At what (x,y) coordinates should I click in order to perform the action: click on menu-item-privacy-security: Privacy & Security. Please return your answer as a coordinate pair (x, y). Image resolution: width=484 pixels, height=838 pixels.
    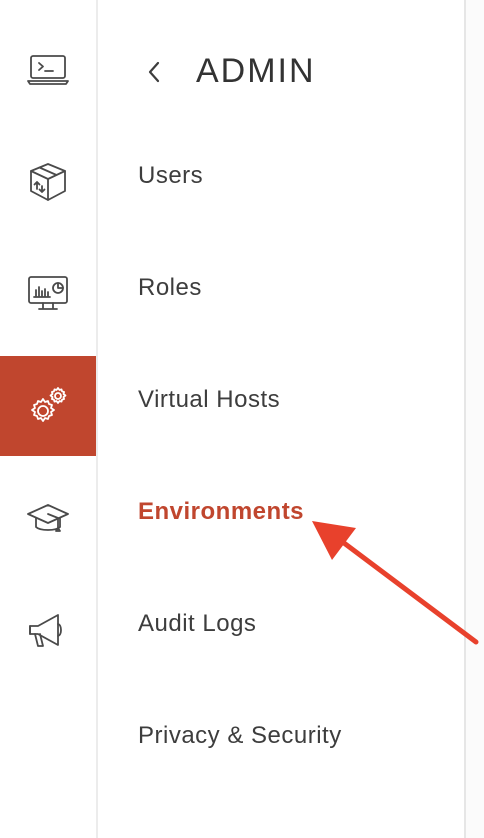
    Looking at the image, I should click on (240, 736).